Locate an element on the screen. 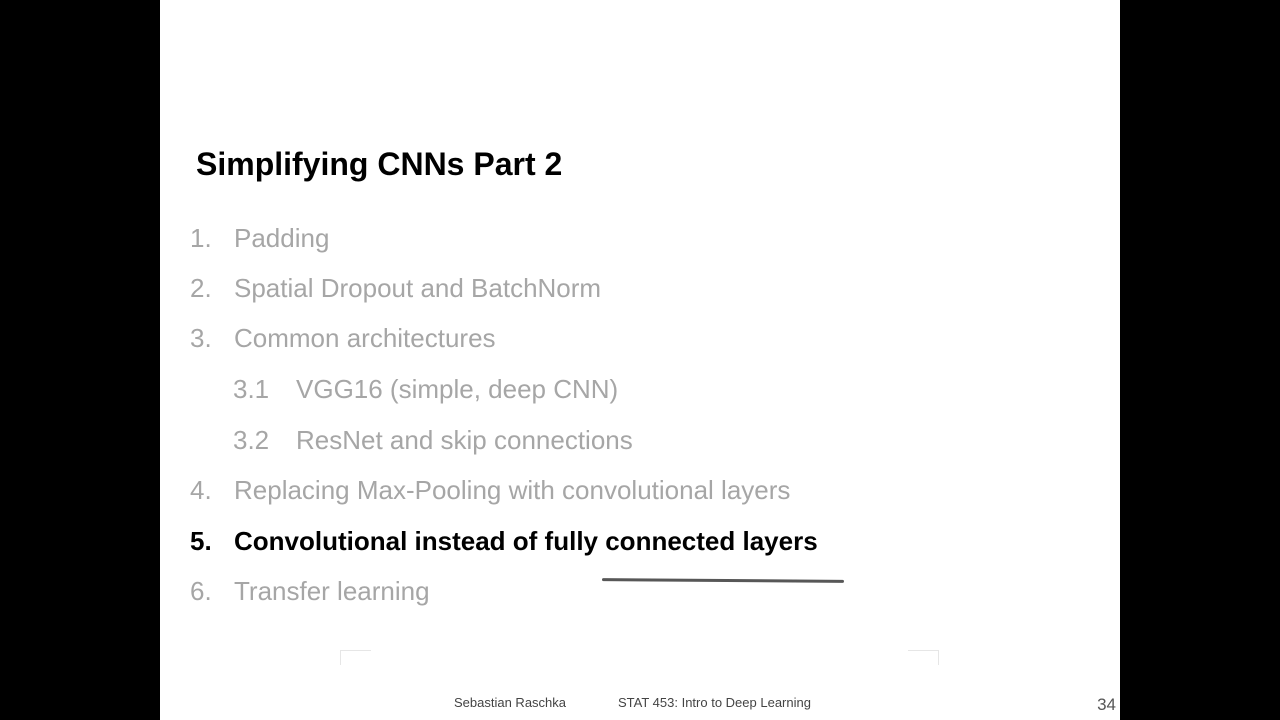 This screenshot has height=720, width=1280. outline-label: Common architectures is located at coordinates (365, 338).